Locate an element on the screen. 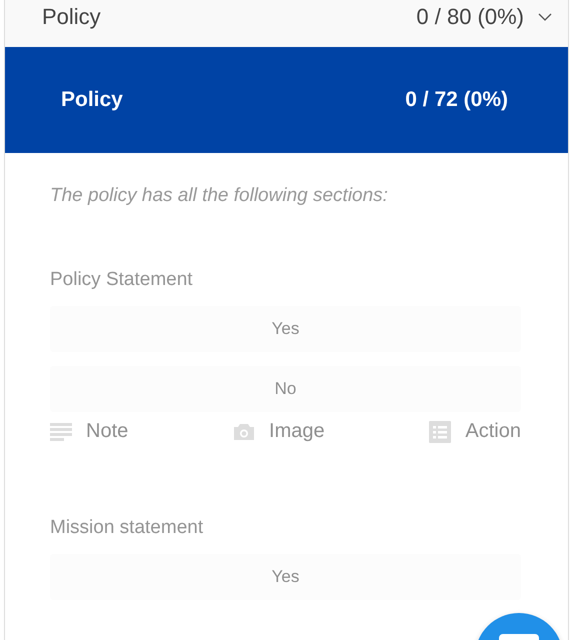  lines-icon is located at coordinates (61, 432).